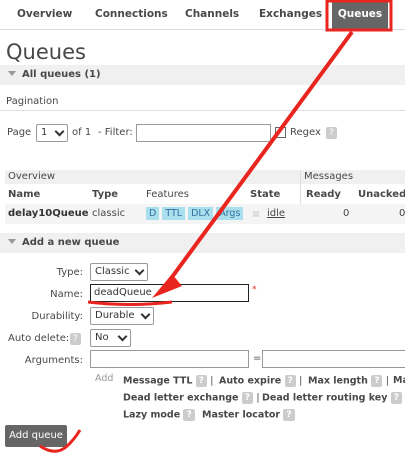 Image resolution: width=405 pixels, height=461 pixels. What do you see at coordinates (60, 441) in the screenshot?
I see `annotation-scribble` at bounding box center [60, 441].